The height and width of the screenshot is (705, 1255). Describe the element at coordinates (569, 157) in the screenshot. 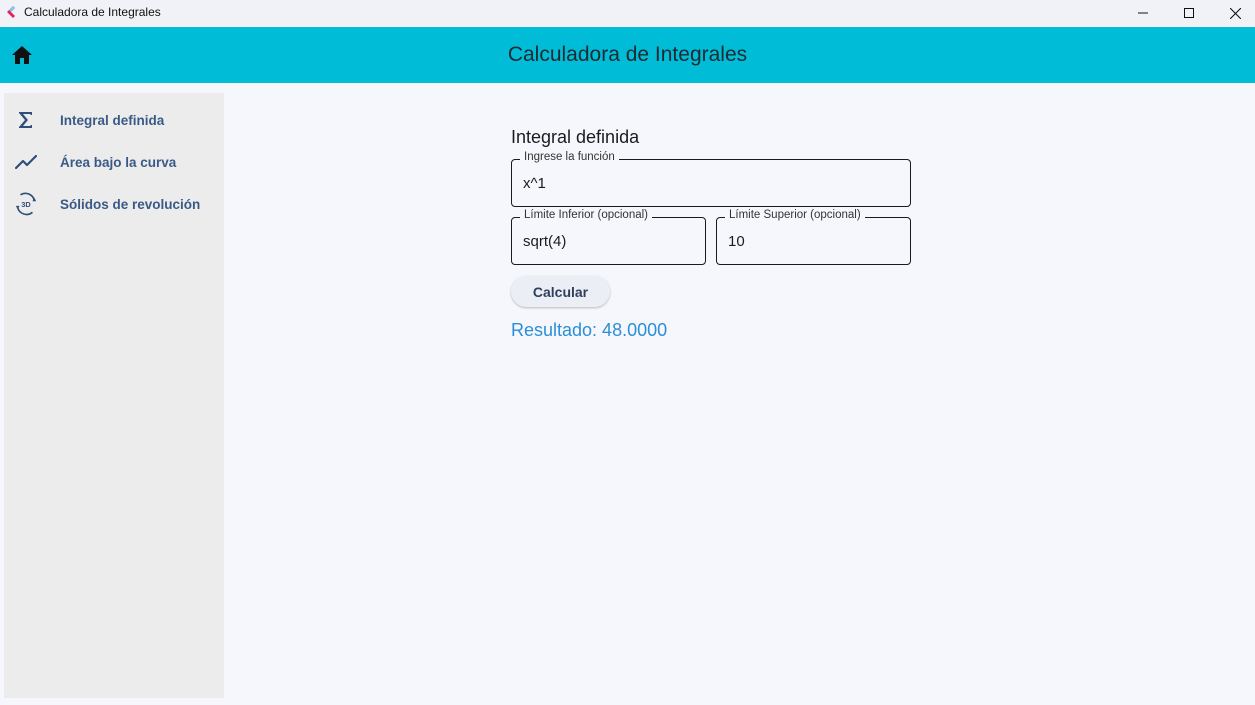

I see `function-field-label: Ingrese la función` at that location.